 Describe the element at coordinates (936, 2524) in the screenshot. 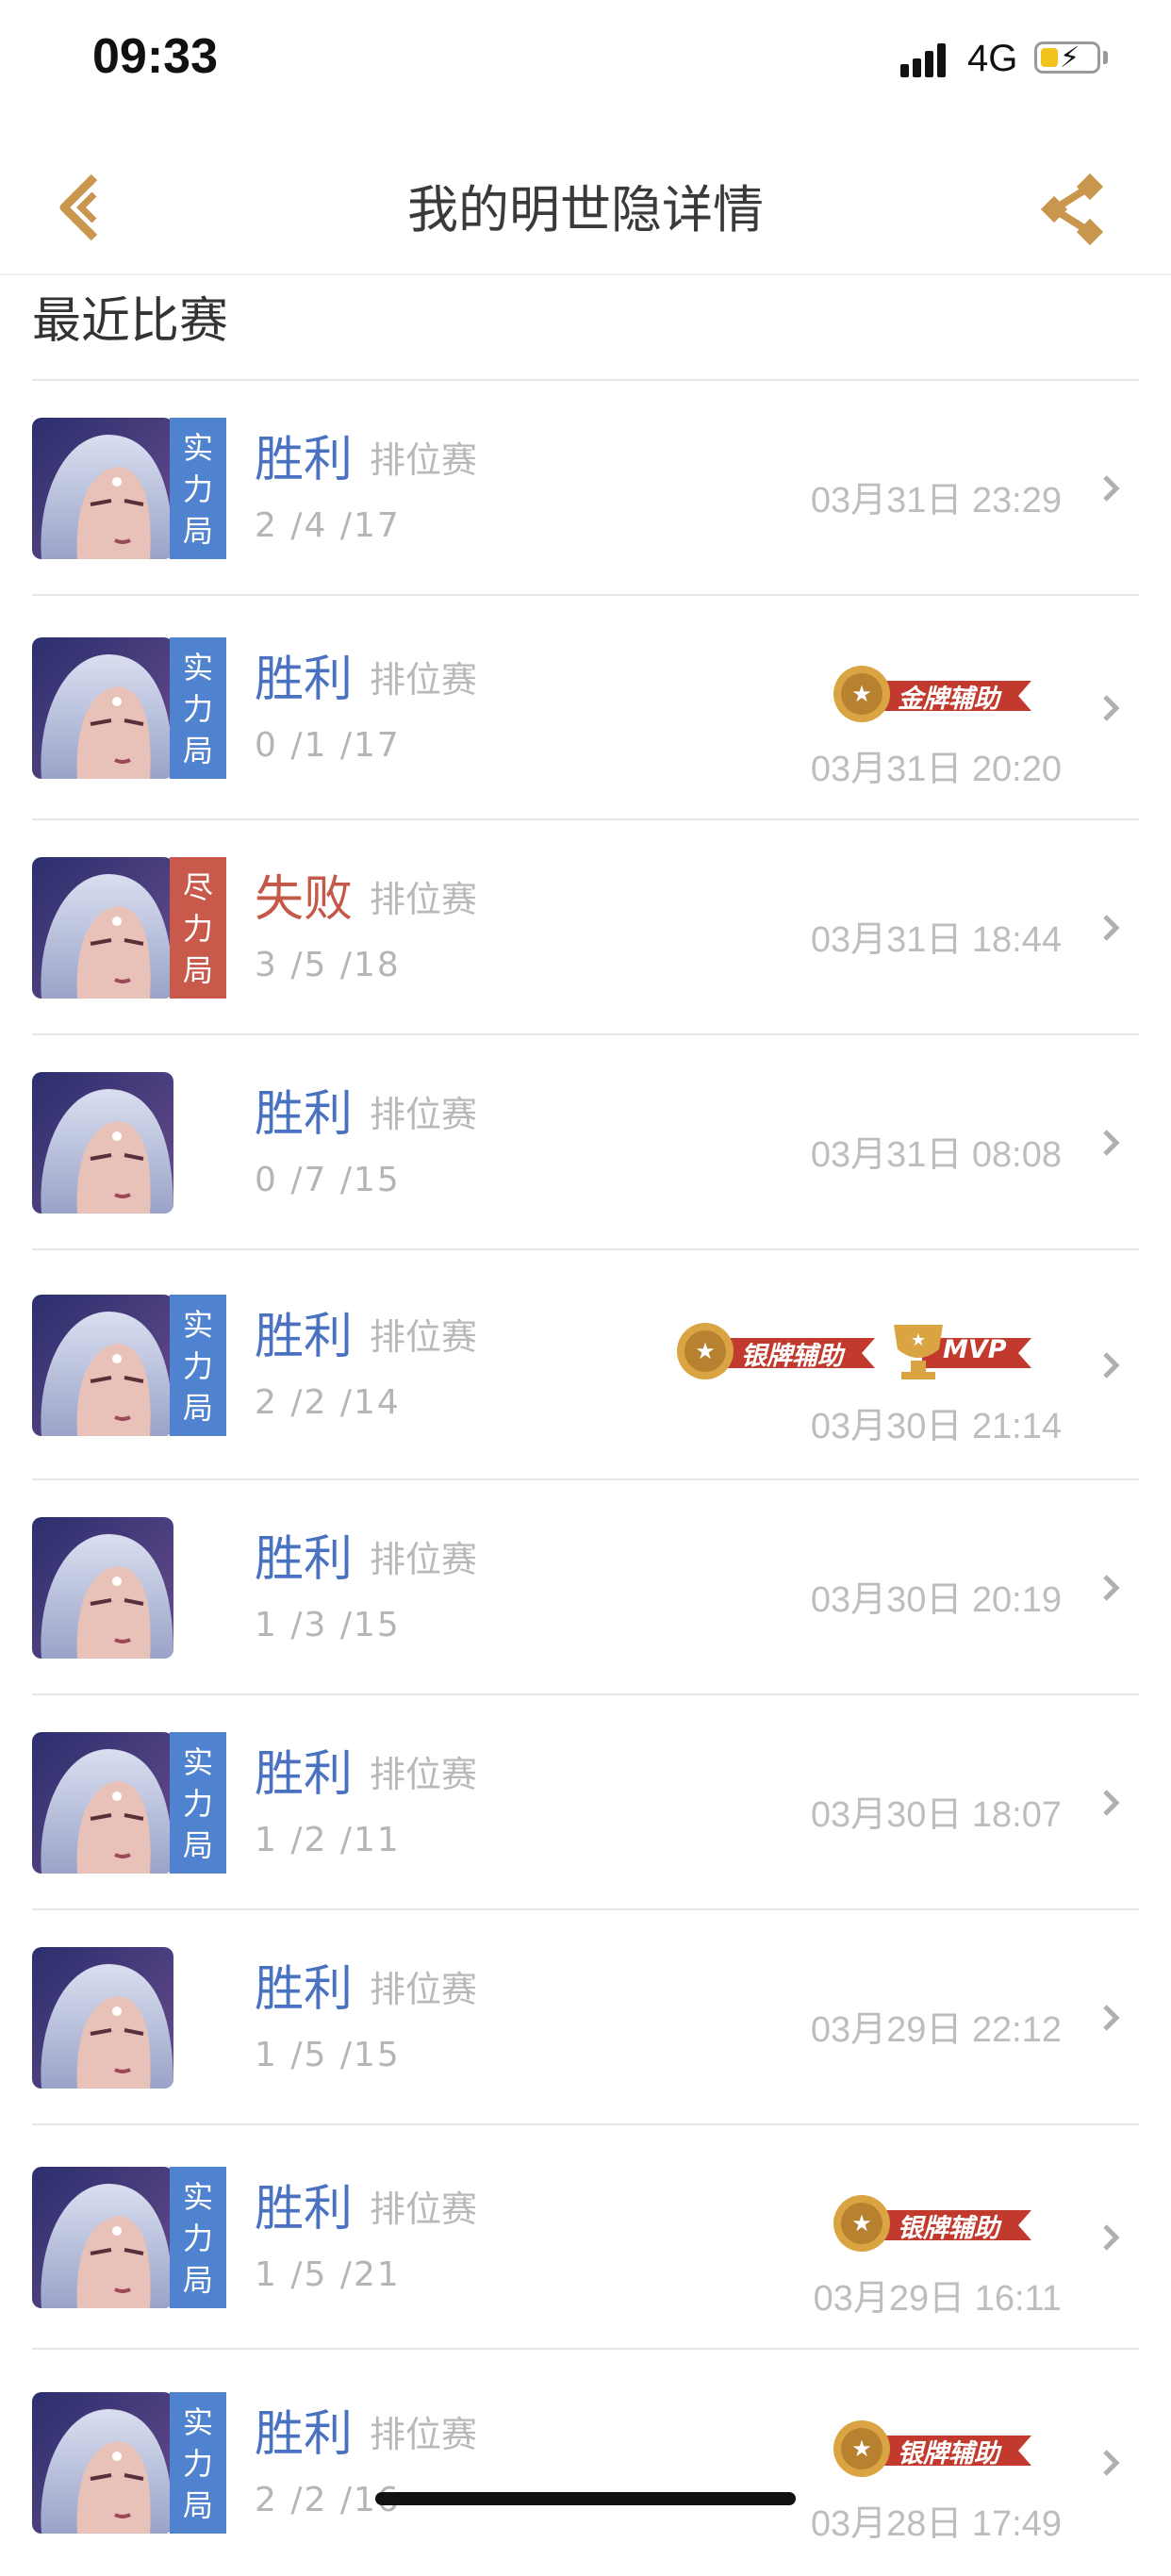

I see `match-date: 03月28日 17:49` at that location.